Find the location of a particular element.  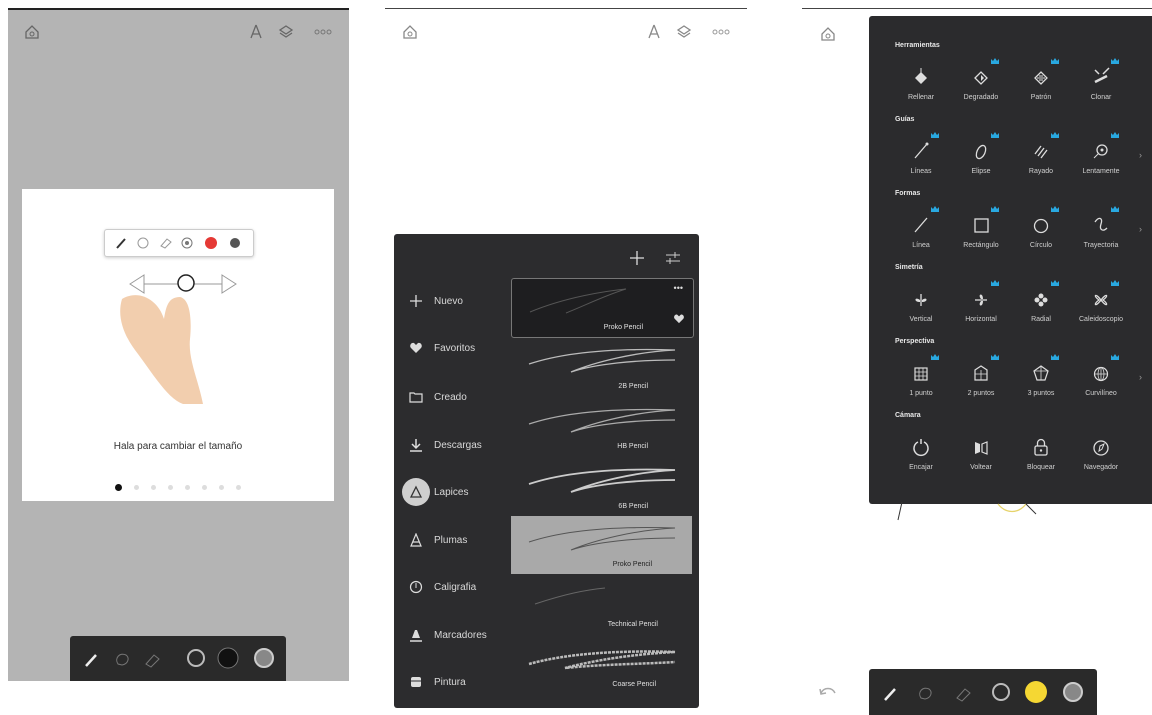

brush-item: Coarse Pencil is located at coordinates (601, 665).